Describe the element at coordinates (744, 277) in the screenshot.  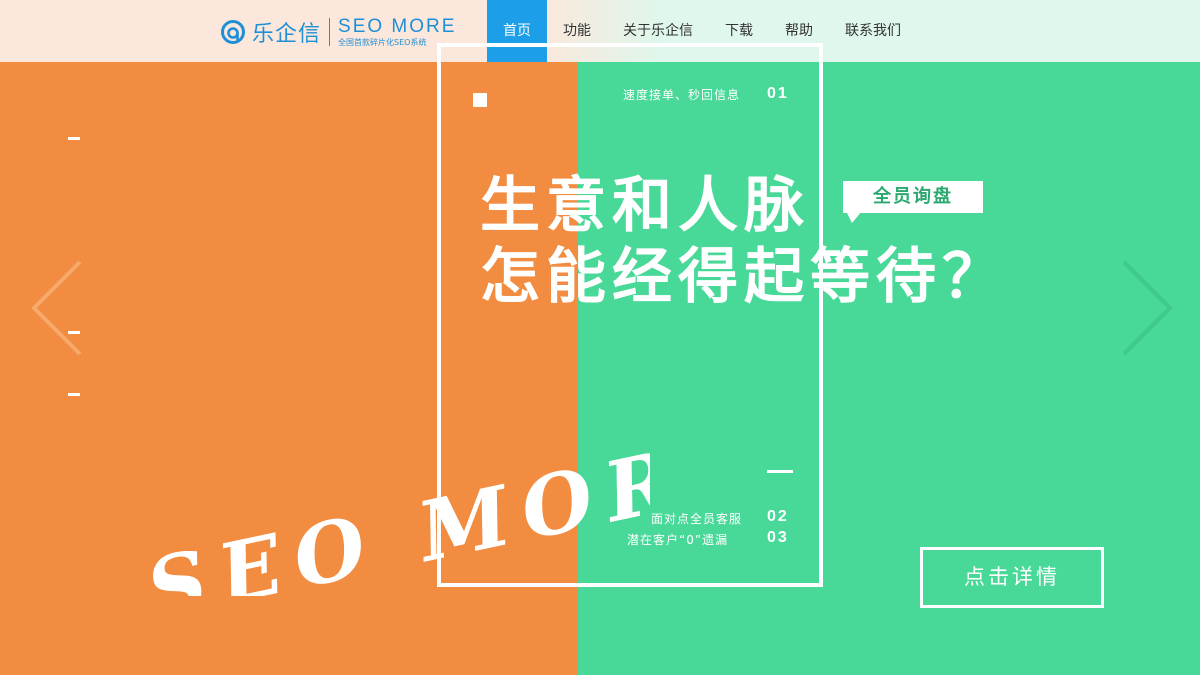
I see `headline-line-2: 怎能经得起等待？` at that location.